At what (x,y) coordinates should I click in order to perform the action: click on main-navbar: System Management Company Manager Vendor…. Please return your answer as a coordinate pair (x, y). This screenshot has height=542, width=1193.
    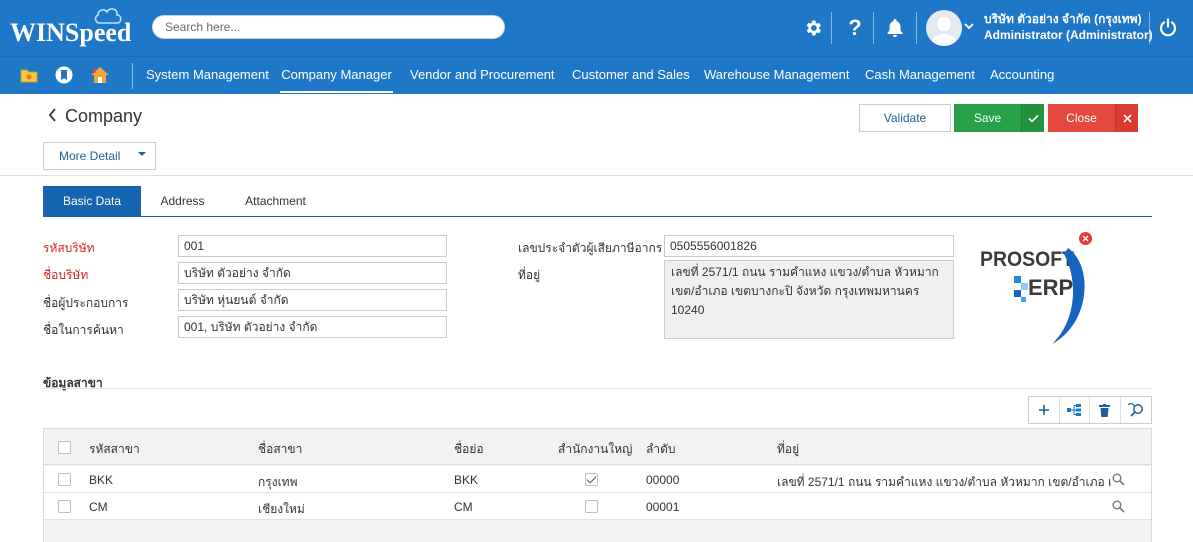
    Looking at the image, I should click on (596, 75).